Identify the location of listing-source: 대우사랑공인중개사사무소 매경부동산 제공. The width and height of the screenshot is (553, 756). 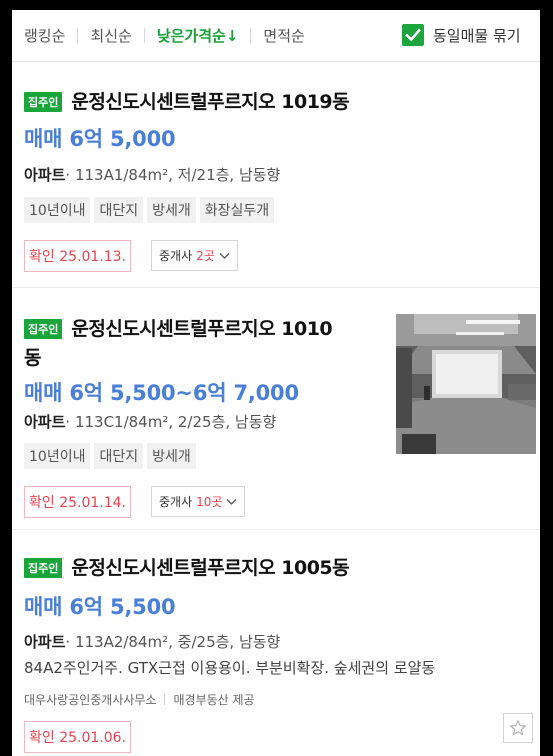
(139, 699).